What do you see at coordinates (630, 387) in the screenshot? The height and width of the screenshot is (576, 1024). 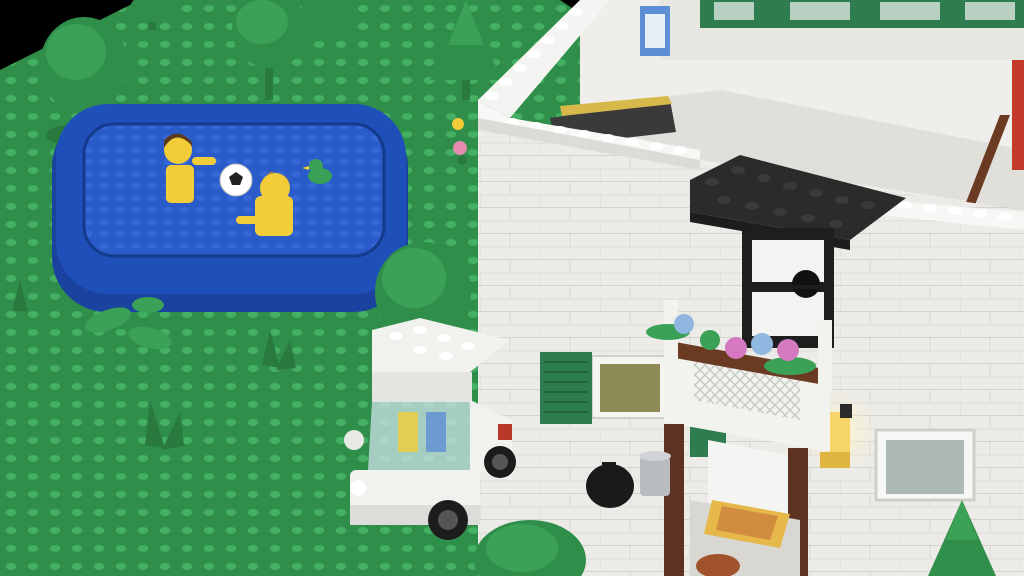 I see `window-ground` at bounding box center [630, 387].